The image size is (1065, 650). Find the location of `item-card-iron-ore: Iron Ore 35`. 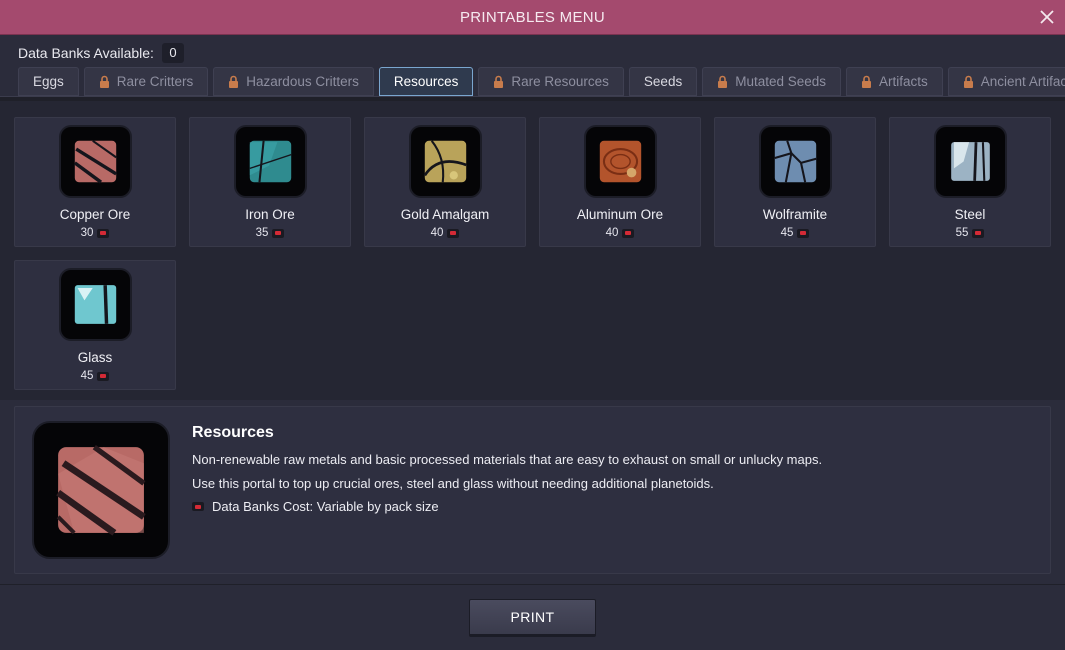

item-card-iron-ore: Iron Ore 35 is located at coordinates (270, 182).